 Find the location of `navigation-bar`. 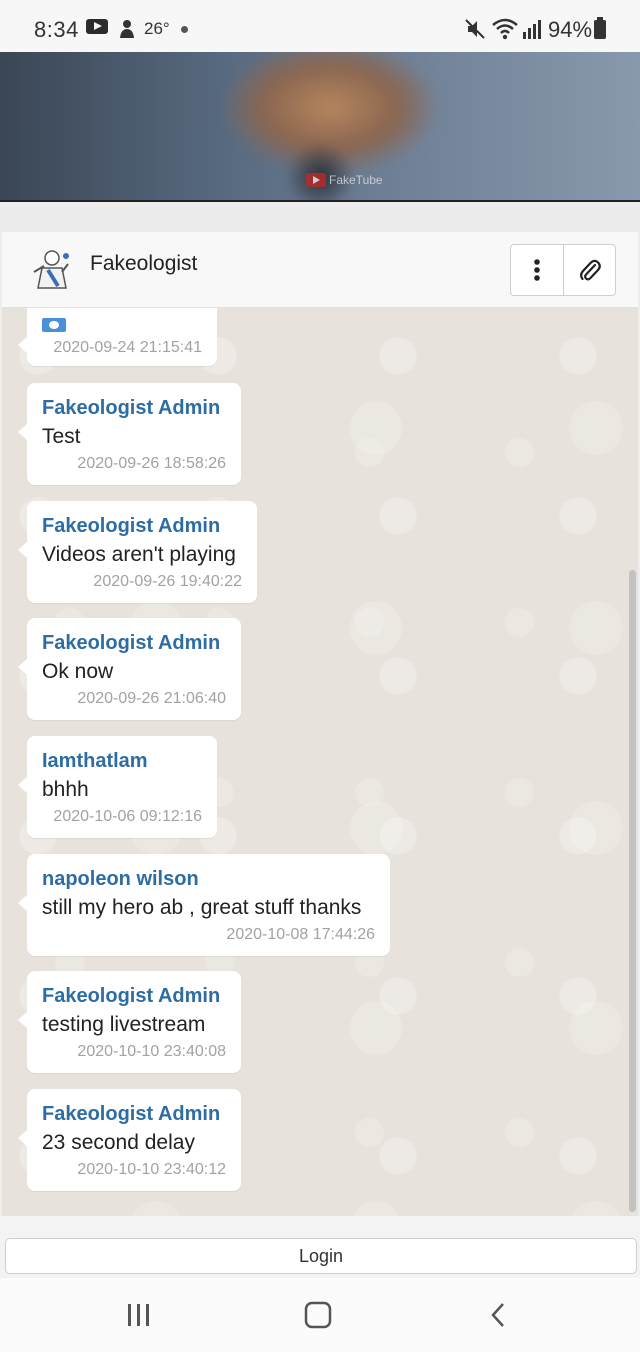

navigation-bar is located at coordinates (320, 1315).